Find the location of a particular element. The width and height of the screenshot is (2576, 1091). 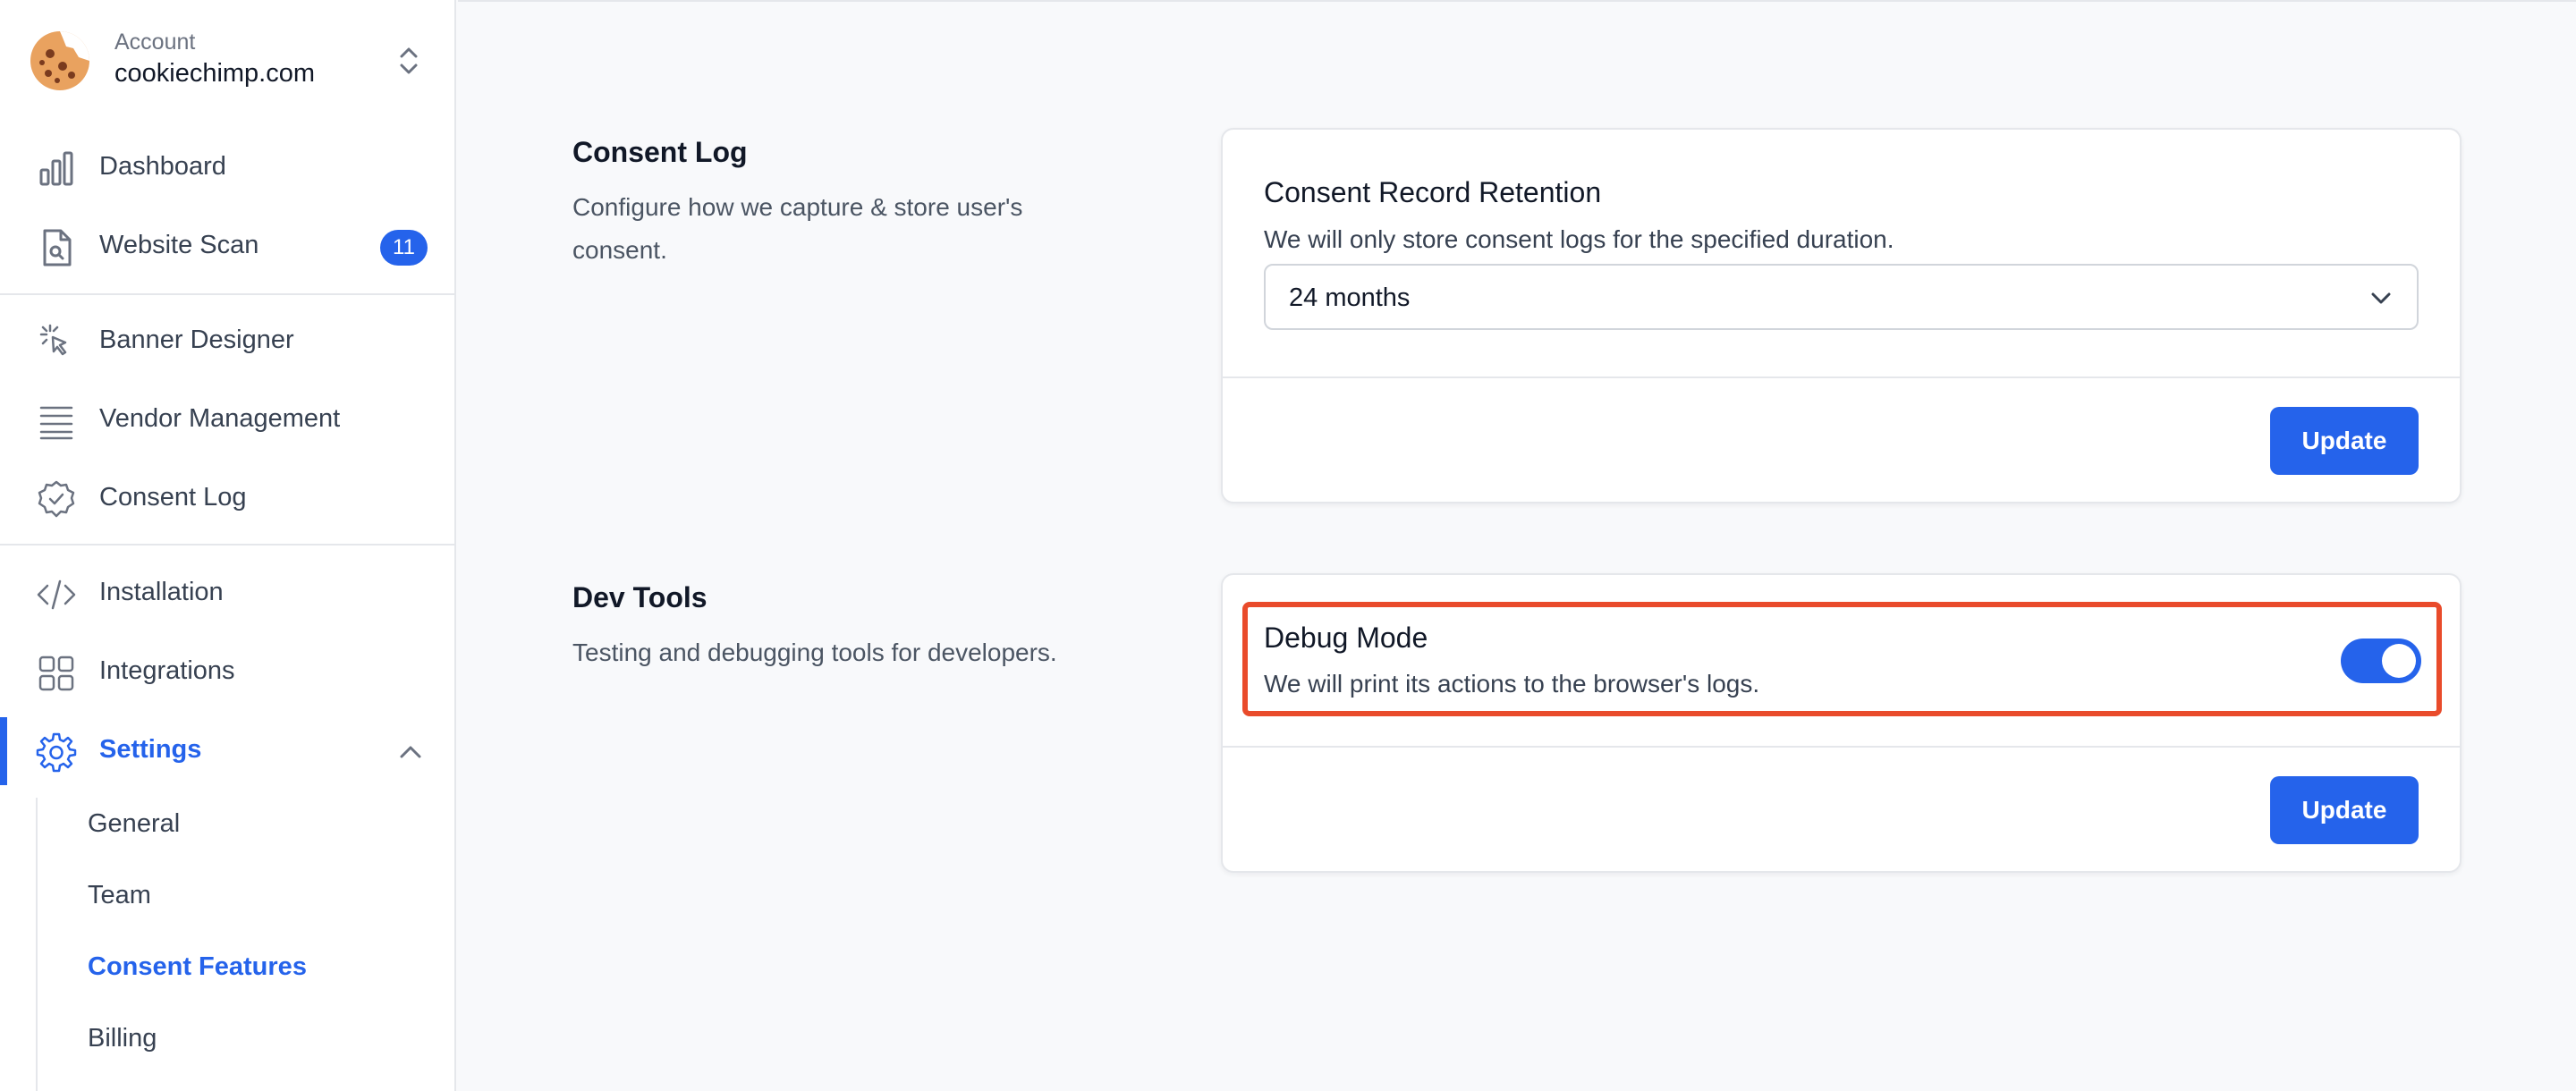

sidebar-item-label: Integrations is located at coordinates (167, 670).